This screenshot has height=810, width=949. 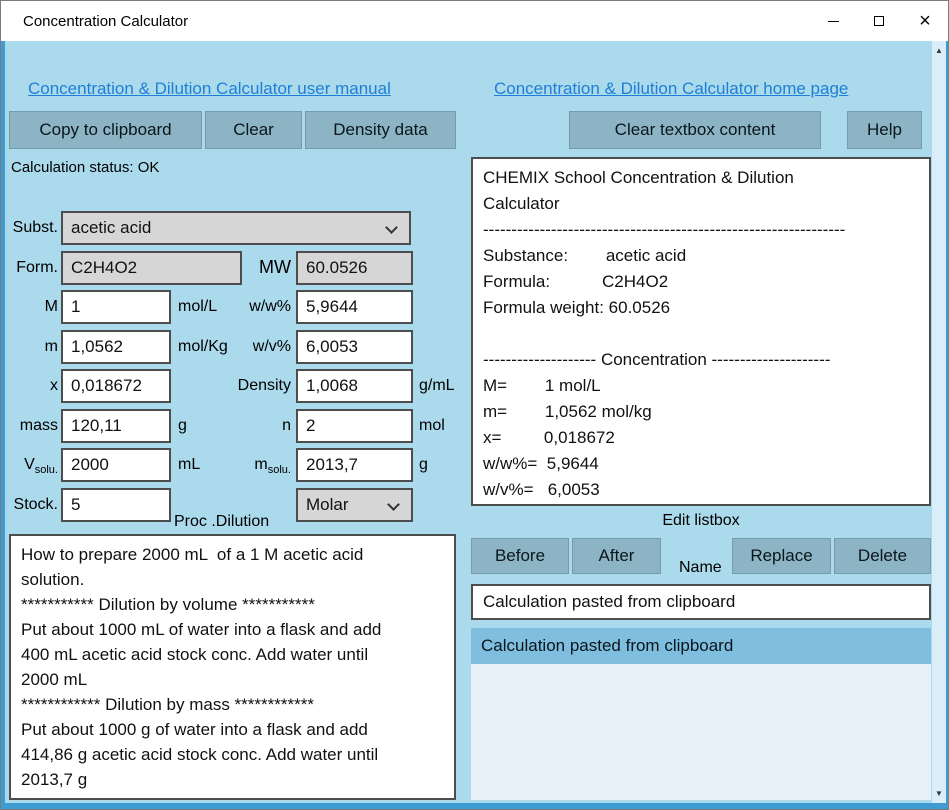 I want to click on clear-textbox-content-button: Clear textbox content, so click(x=695, y=130).